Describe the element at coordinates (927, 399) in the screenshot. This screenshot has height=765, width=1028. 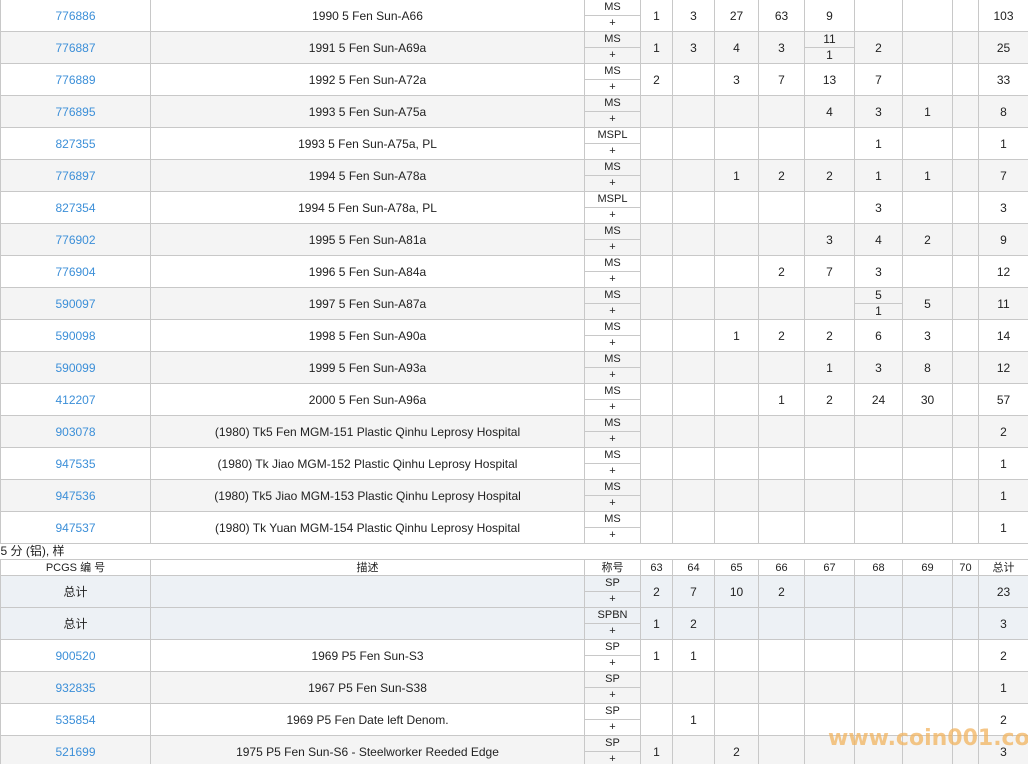
I see `grade-count-cell: 30` at that location.